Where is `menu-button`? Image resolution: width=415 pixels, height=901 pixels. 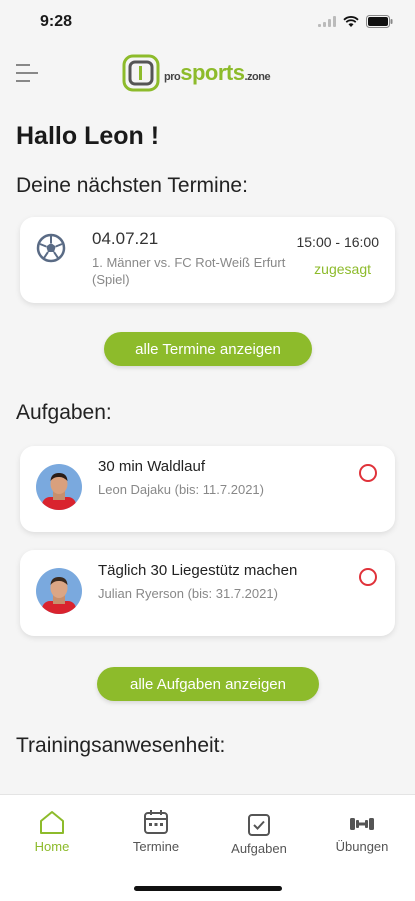 menu-button is located at coordinates (28, 73).